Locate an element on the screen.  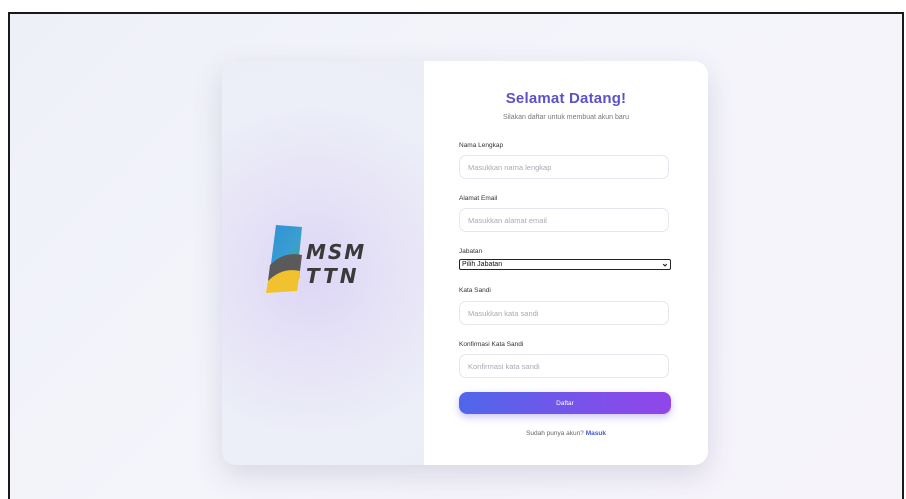
confirm-password-input is located at coordinates (564, 366).